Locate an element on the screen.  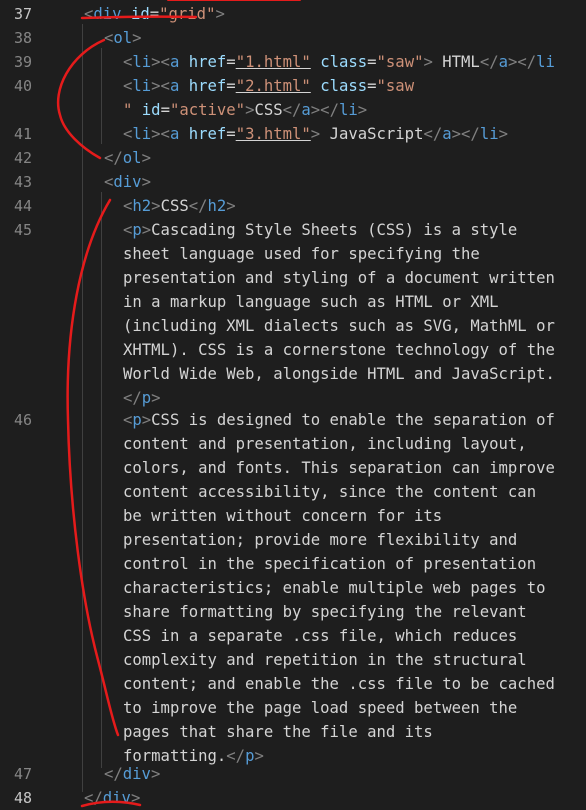
code-line: sheet language used for specifying the is located at coordinates (301, 254).